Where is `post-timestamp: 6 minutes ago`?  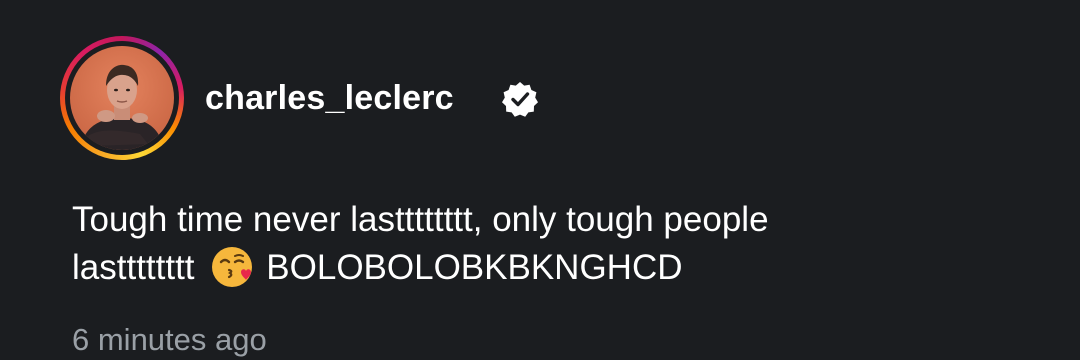 post-timestamp: 6 minutes ago is located at coordinates (169, 339).